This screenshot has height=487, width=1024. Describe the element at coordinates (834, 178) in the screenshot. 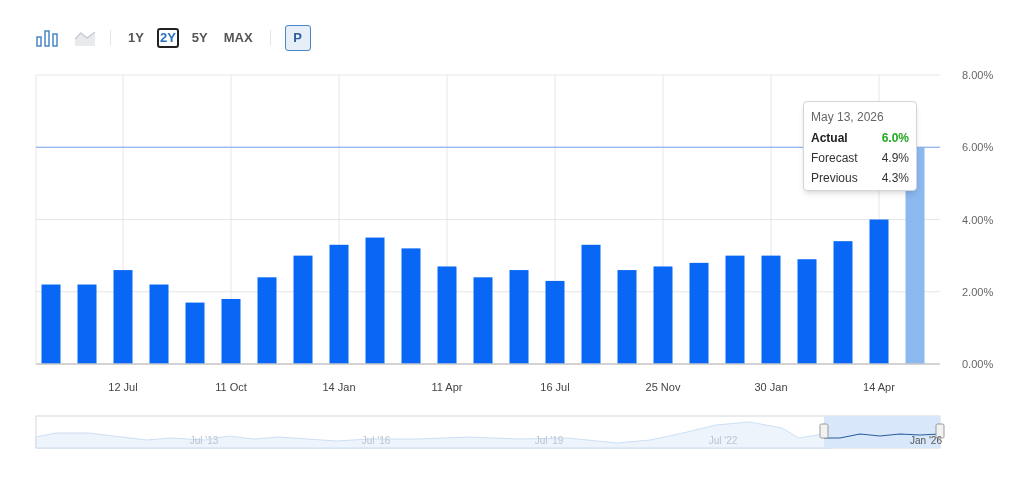

I see `tooltip-label: Previous` at that location.